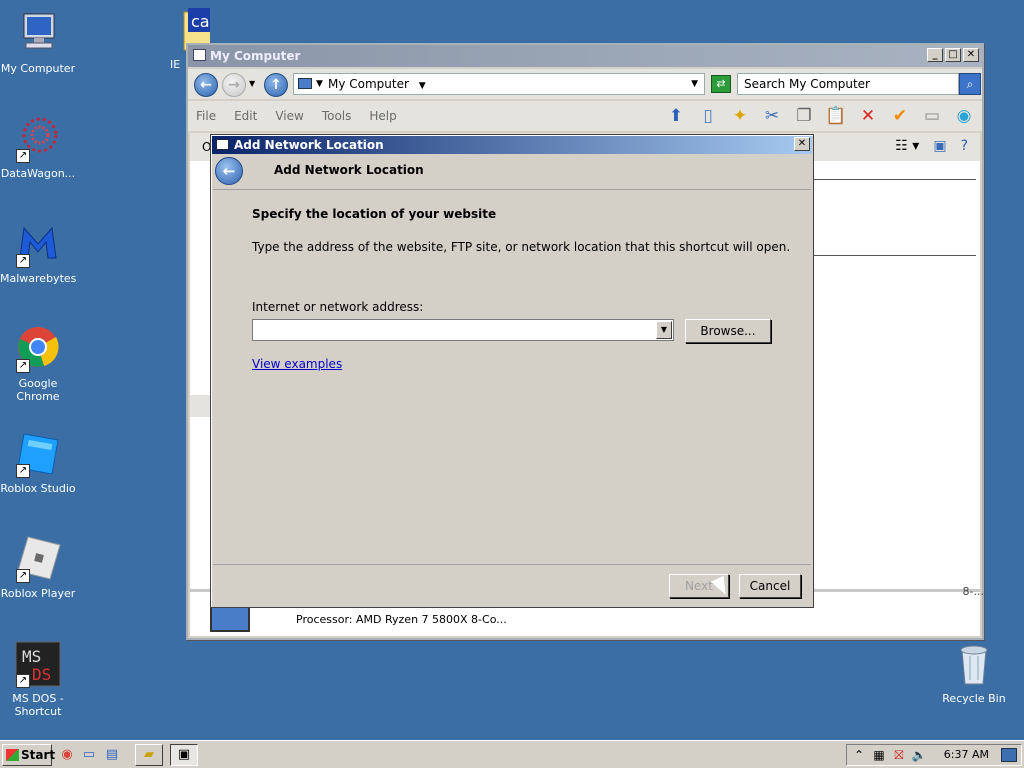 Image resolution: width=1024 pixels, height=768 pixels. Describe the element at coordinates (255, 56) in the screenshot. I see `window-title: My Computer` at that location.